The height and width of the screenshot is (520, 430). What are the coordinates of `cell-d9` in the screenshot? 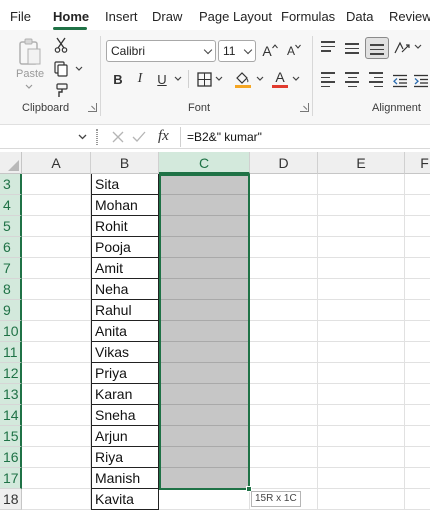 It's located at (284, 310).